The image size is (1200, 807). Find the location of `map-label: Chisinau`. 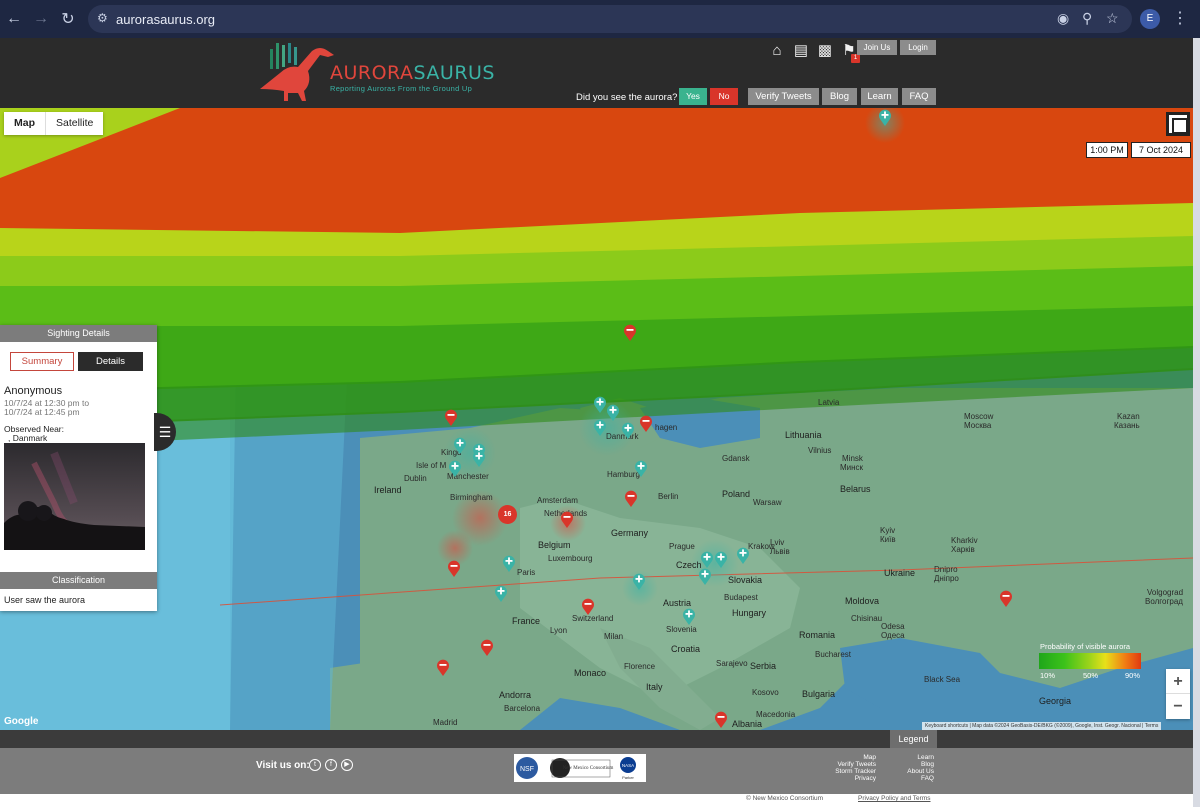

map-label: Chisinau is located at coordinates (867, 618).